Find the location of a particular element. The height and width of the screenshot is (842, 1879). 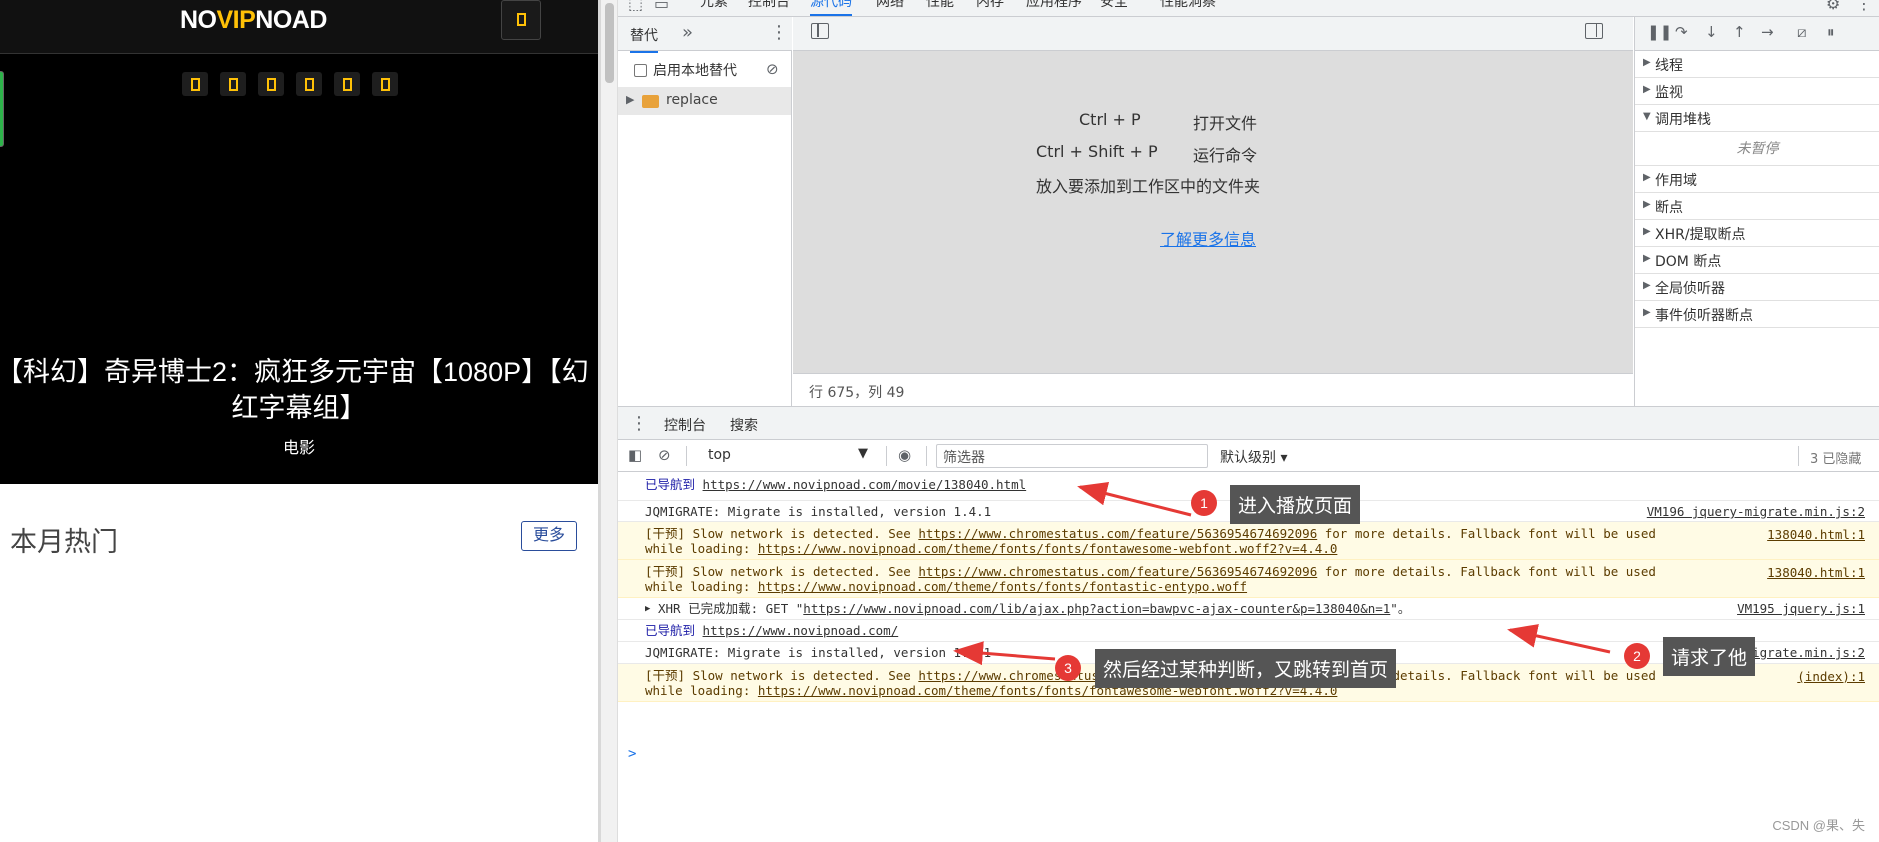

hero-icon-row is located at coordinates (290, 84).